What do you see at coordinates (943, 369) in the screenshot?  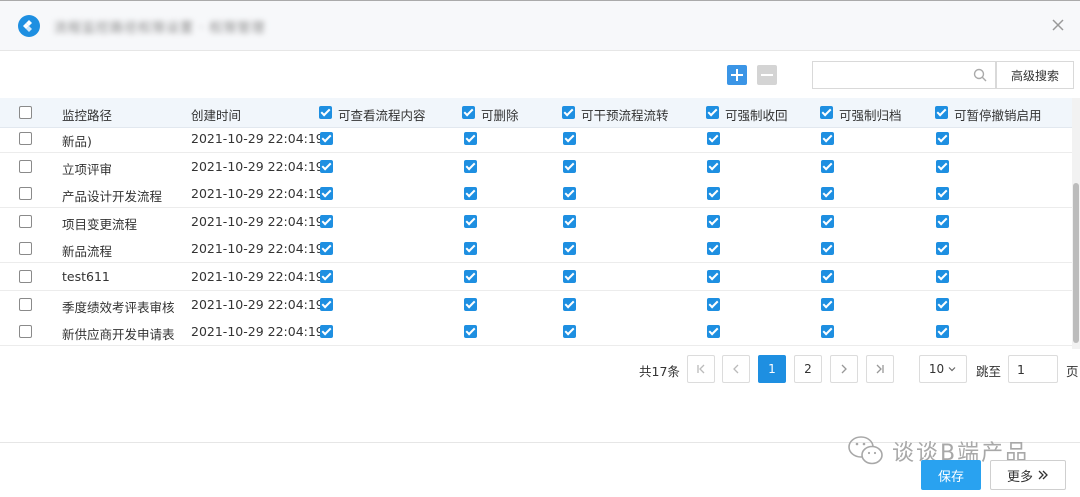 I see `page-size-select: 10` at bounding box center [943, 369].